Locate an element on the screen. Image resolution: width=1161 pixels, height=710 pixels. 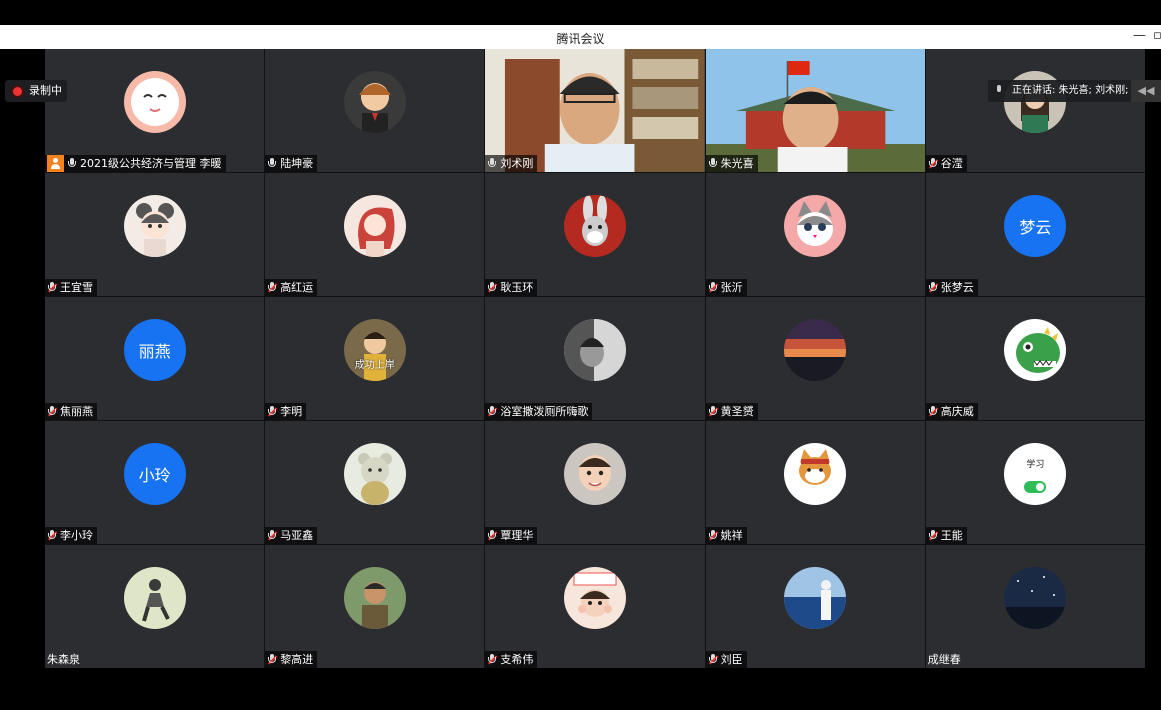
restore-icon: ▫ is located at coordinates (1157, 35).